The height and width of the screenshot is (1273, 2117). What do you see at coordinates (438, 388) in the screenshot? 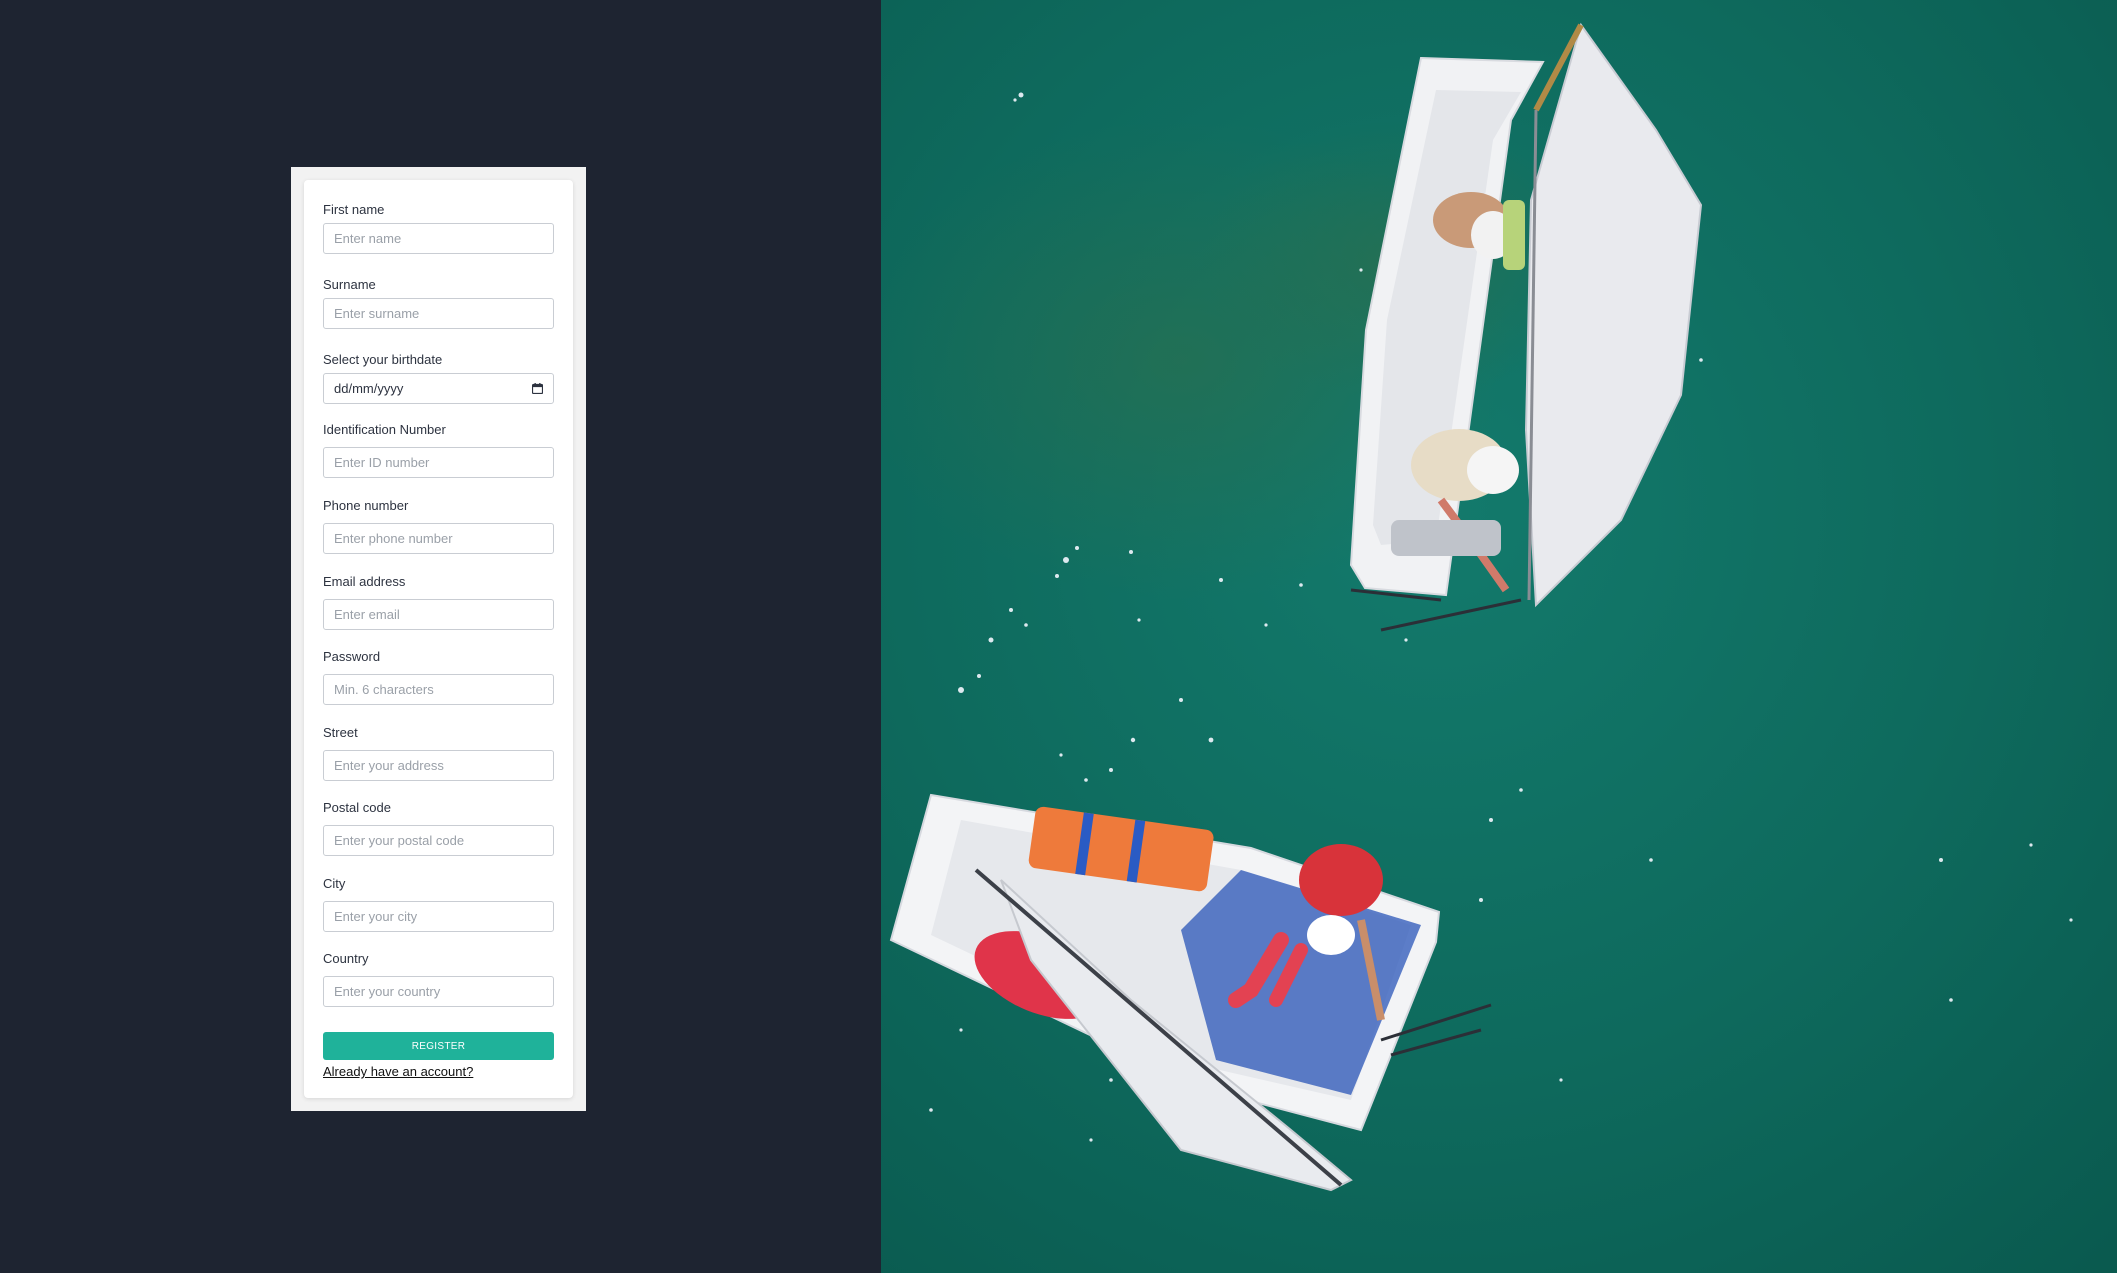
I see `birthdate-input: dd/mm/yyyy` at bounding box center [438, 388].